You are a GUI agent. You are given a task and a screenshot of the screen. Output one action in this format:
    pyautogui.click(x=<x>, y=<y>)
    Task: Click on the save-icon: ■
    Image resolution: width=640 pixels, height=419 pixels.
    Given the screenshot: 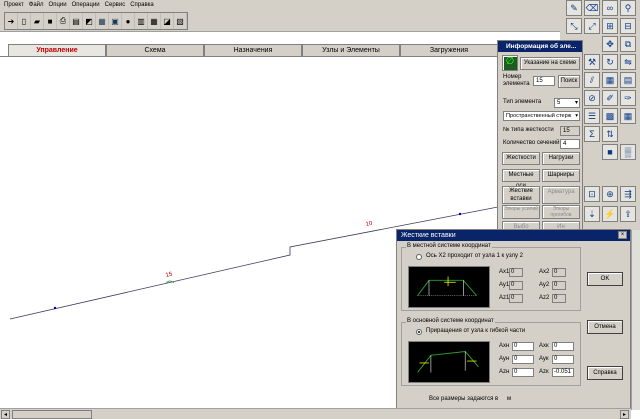 What is the action you would take?
    pyautogui.click(x=50, y=21)
    